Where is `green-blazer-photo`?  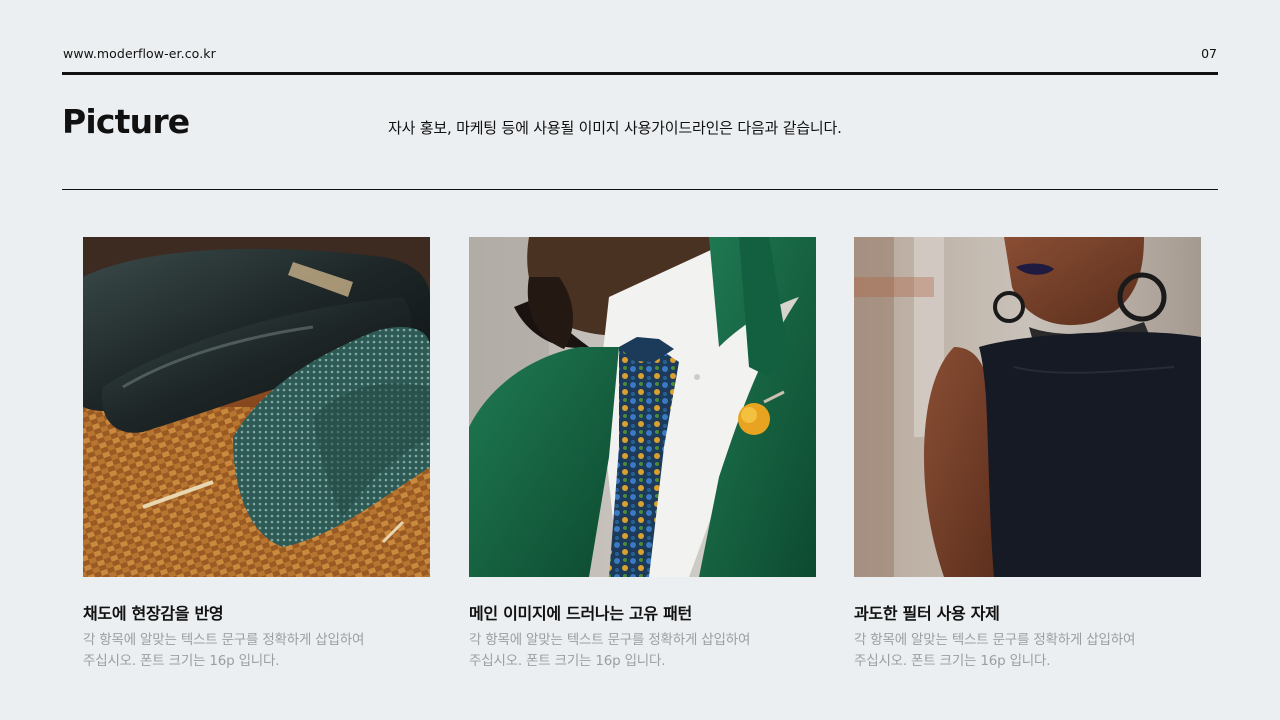 green-blazer-photo is located at coordinates (642, 407).